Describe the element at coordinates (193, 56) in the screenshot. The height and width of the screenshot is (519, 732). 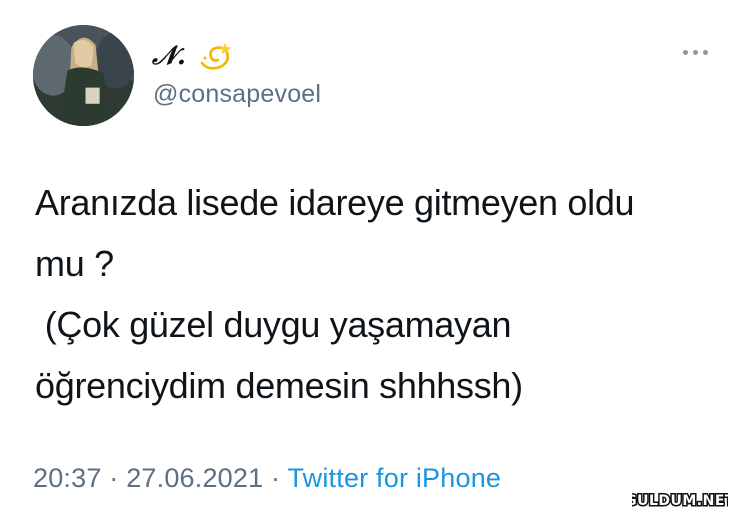
I see `display-name: 𝒩.` at that location.